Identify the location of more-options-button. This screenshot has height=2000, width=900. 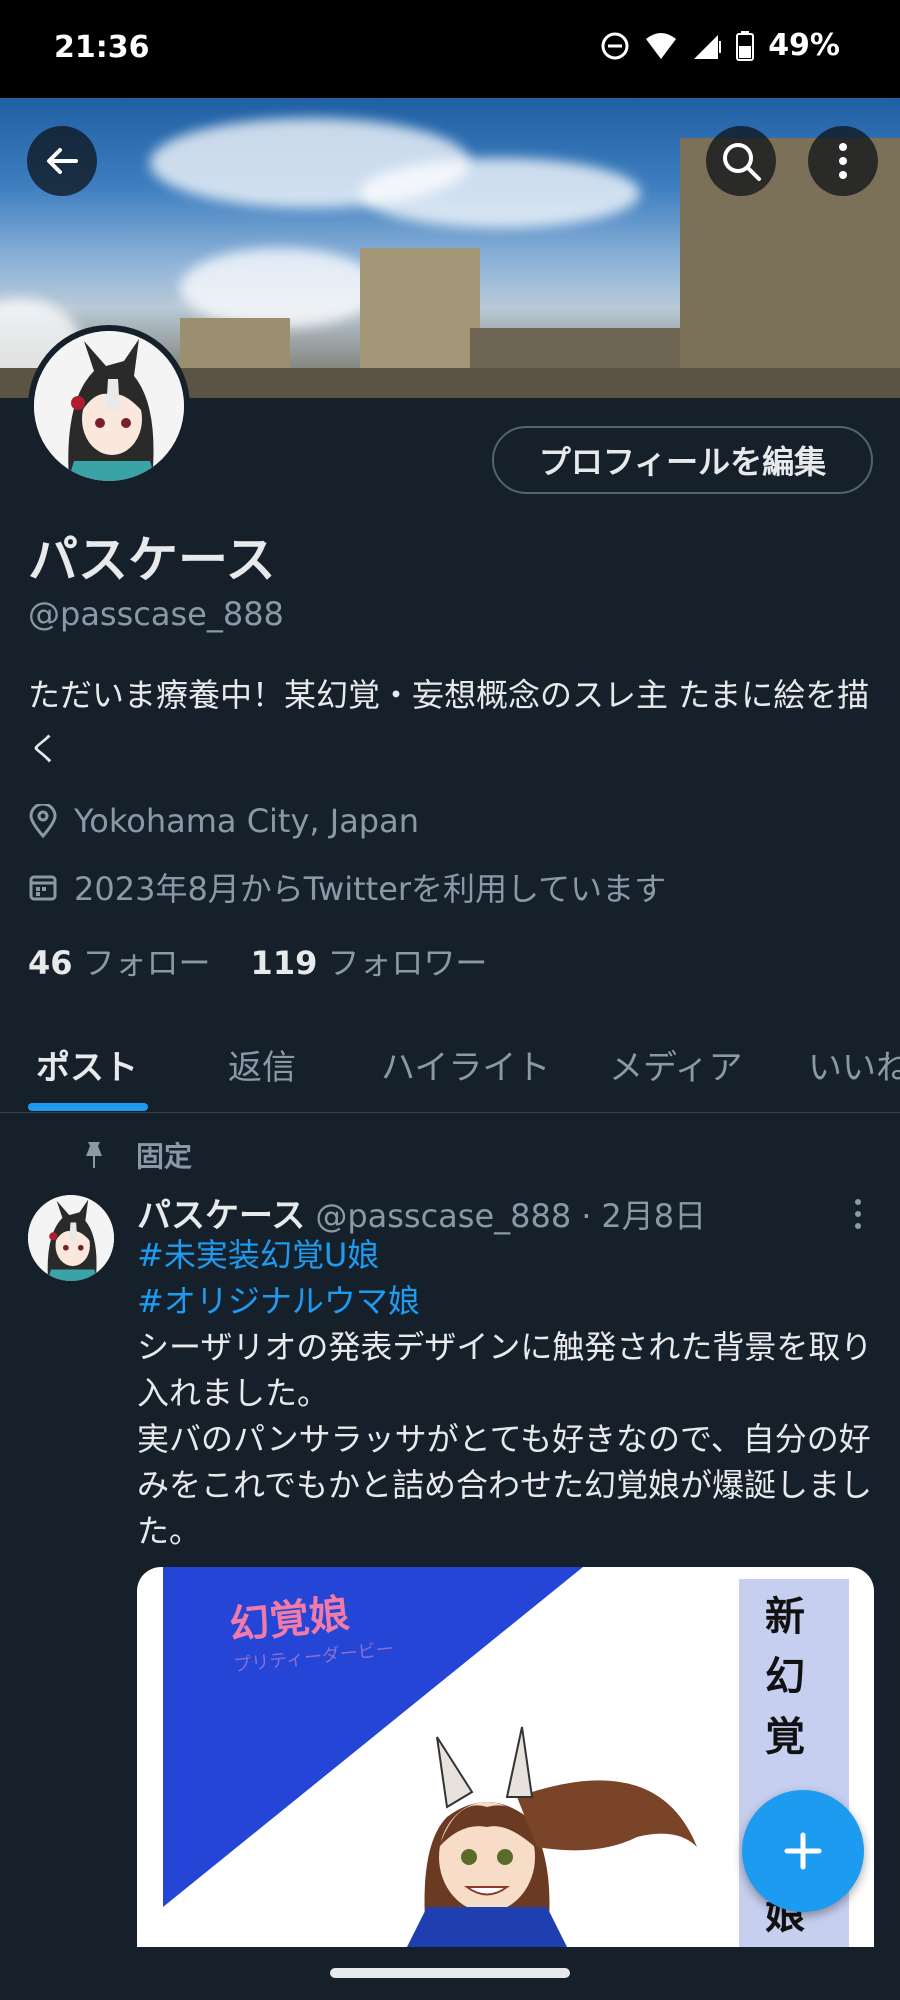
(843, 161).